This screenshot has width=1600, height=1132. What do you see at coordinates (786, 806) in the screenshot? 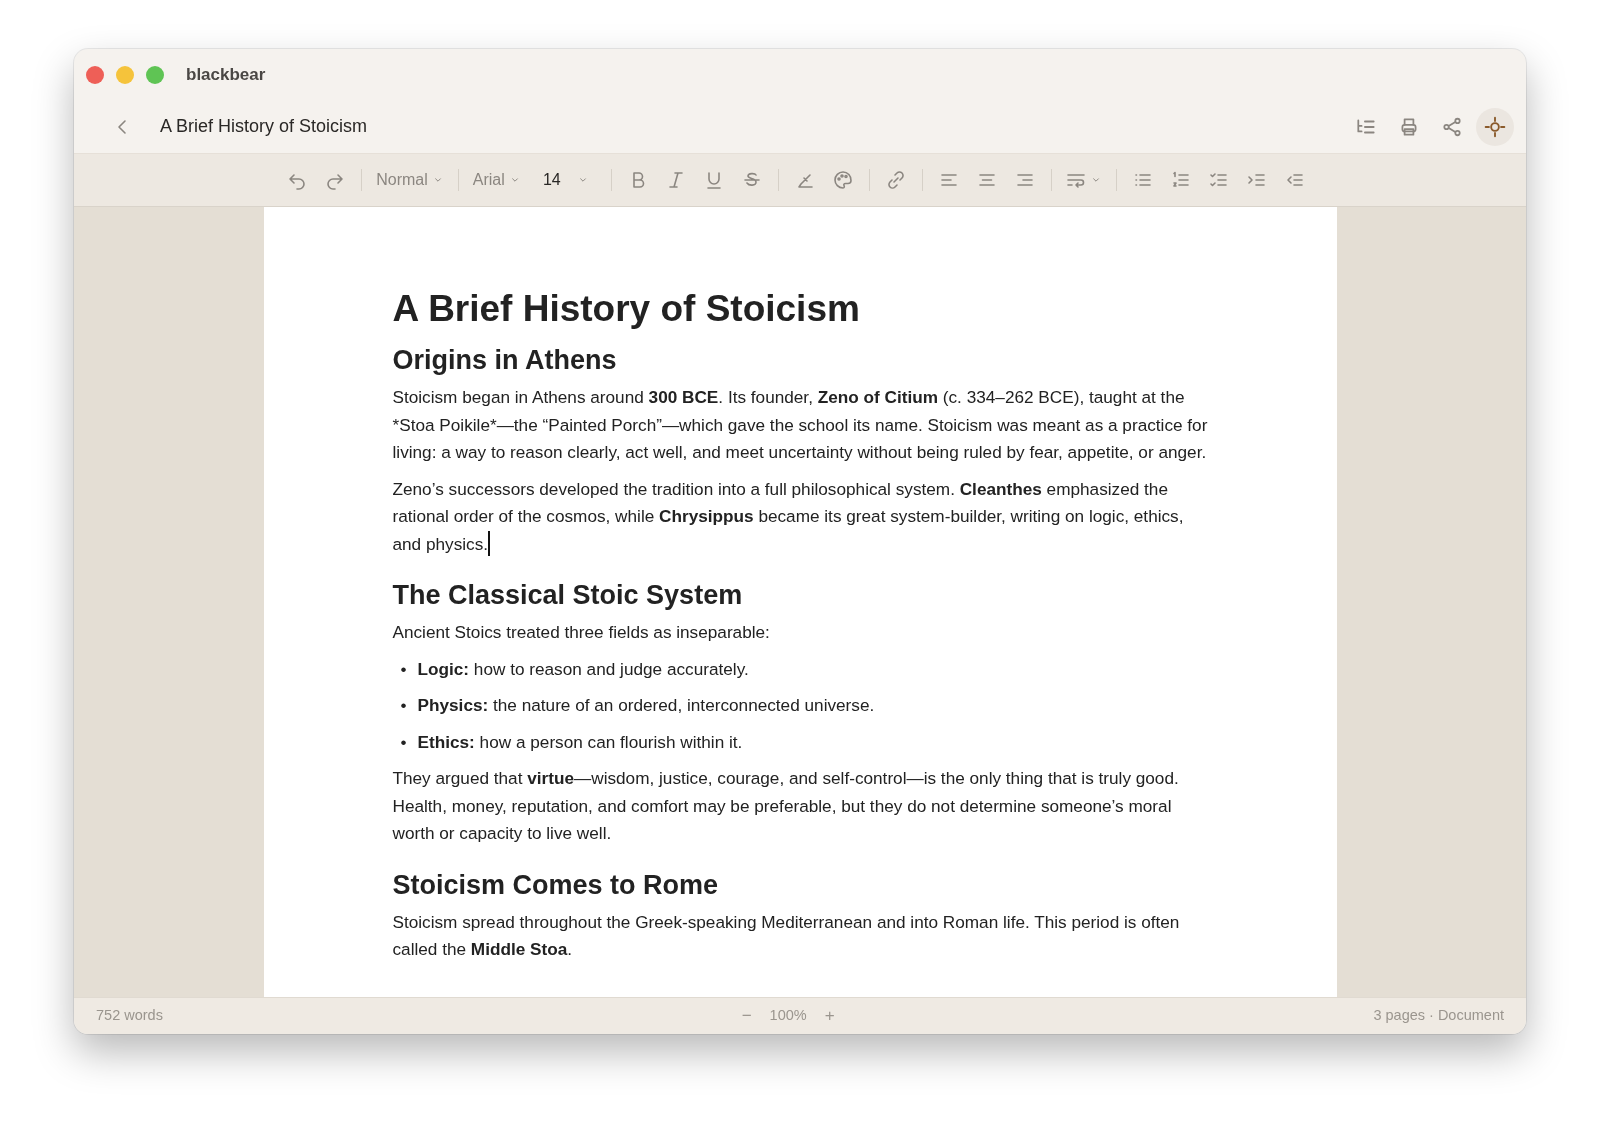
I see `paragraph: They argued that virtue—wisdom, justice, courage, and self-control—is the only thing that is truly good. Health, money, reputation, and comfort may be preferable, but they do not determine someone’s moral worth or capacity to live well.` at bounding box center [786, 806].